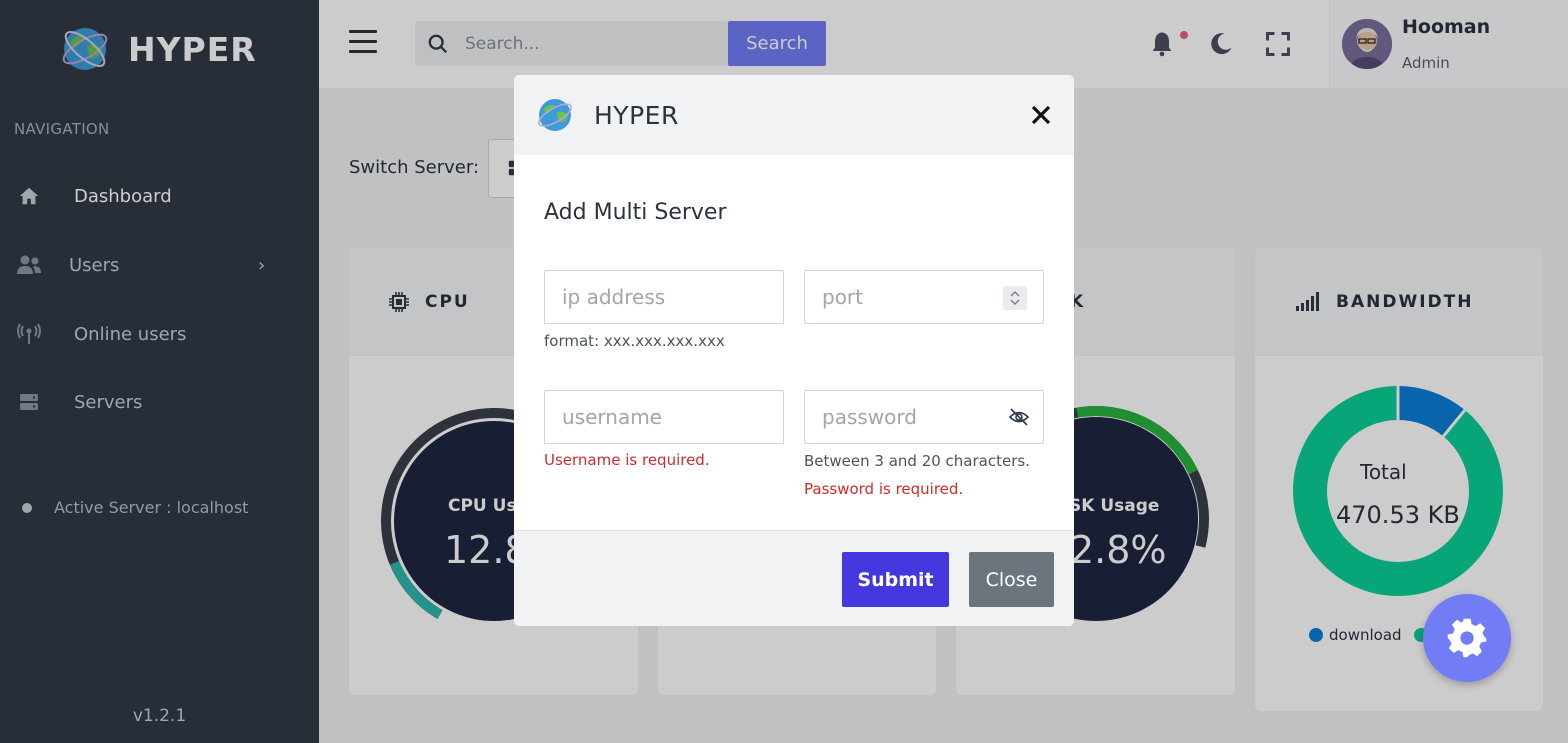 Image resolution: width=1568 pixels, height=743 pixels. I want to click on port-stepper, so click(1015, 298).